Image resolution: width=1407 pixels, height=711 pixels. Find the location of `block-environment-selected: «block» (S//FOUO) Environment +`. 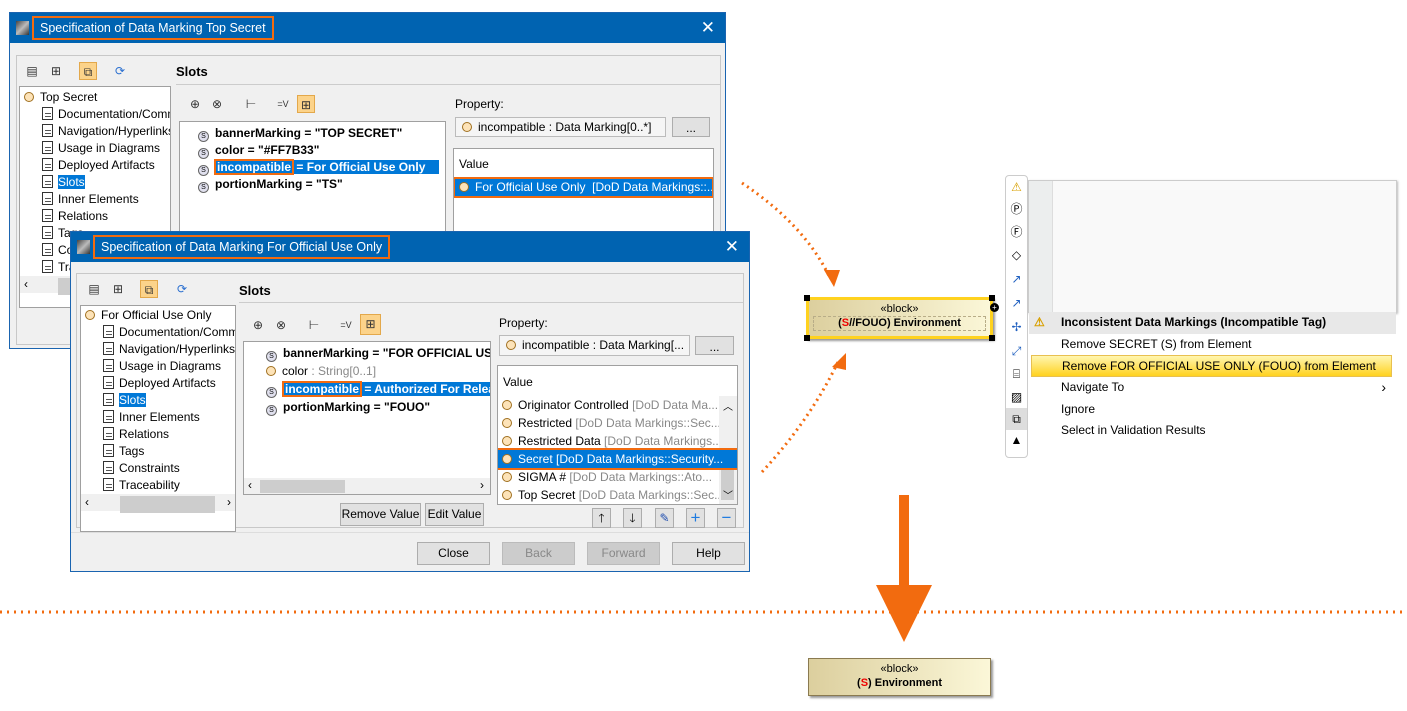

block-environment-selected: «block» (S//FOUO) Environment + is located at coordinates (901, 318).